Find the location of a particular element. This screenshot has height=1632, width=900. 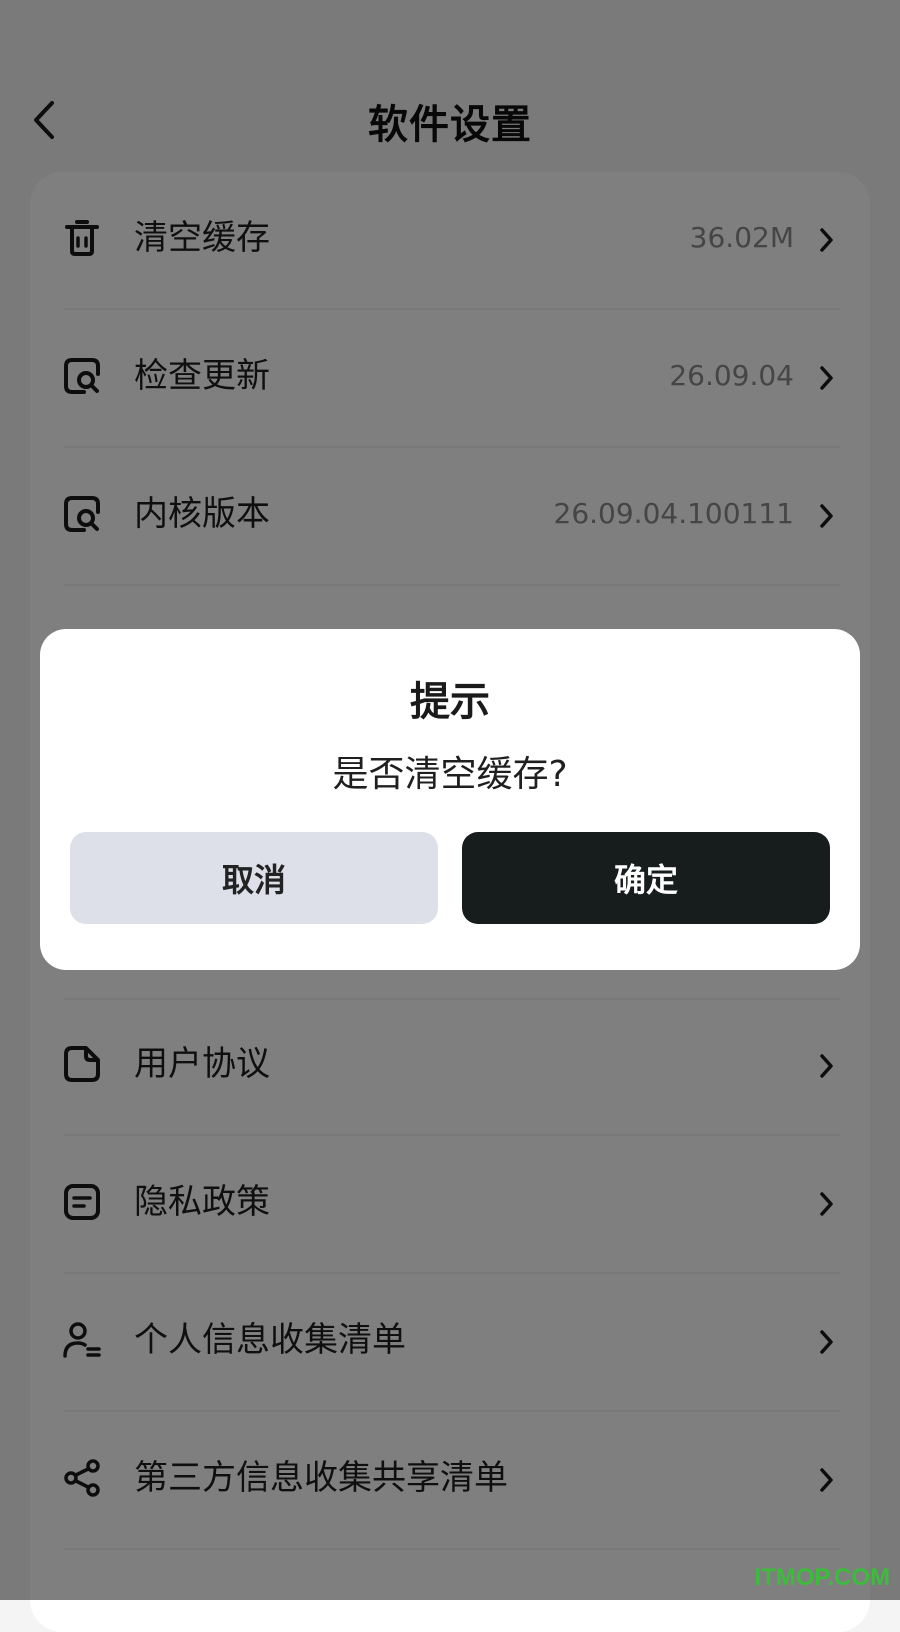

dialog-message: 是否清空缓存? is located at coordinates (450, 774).